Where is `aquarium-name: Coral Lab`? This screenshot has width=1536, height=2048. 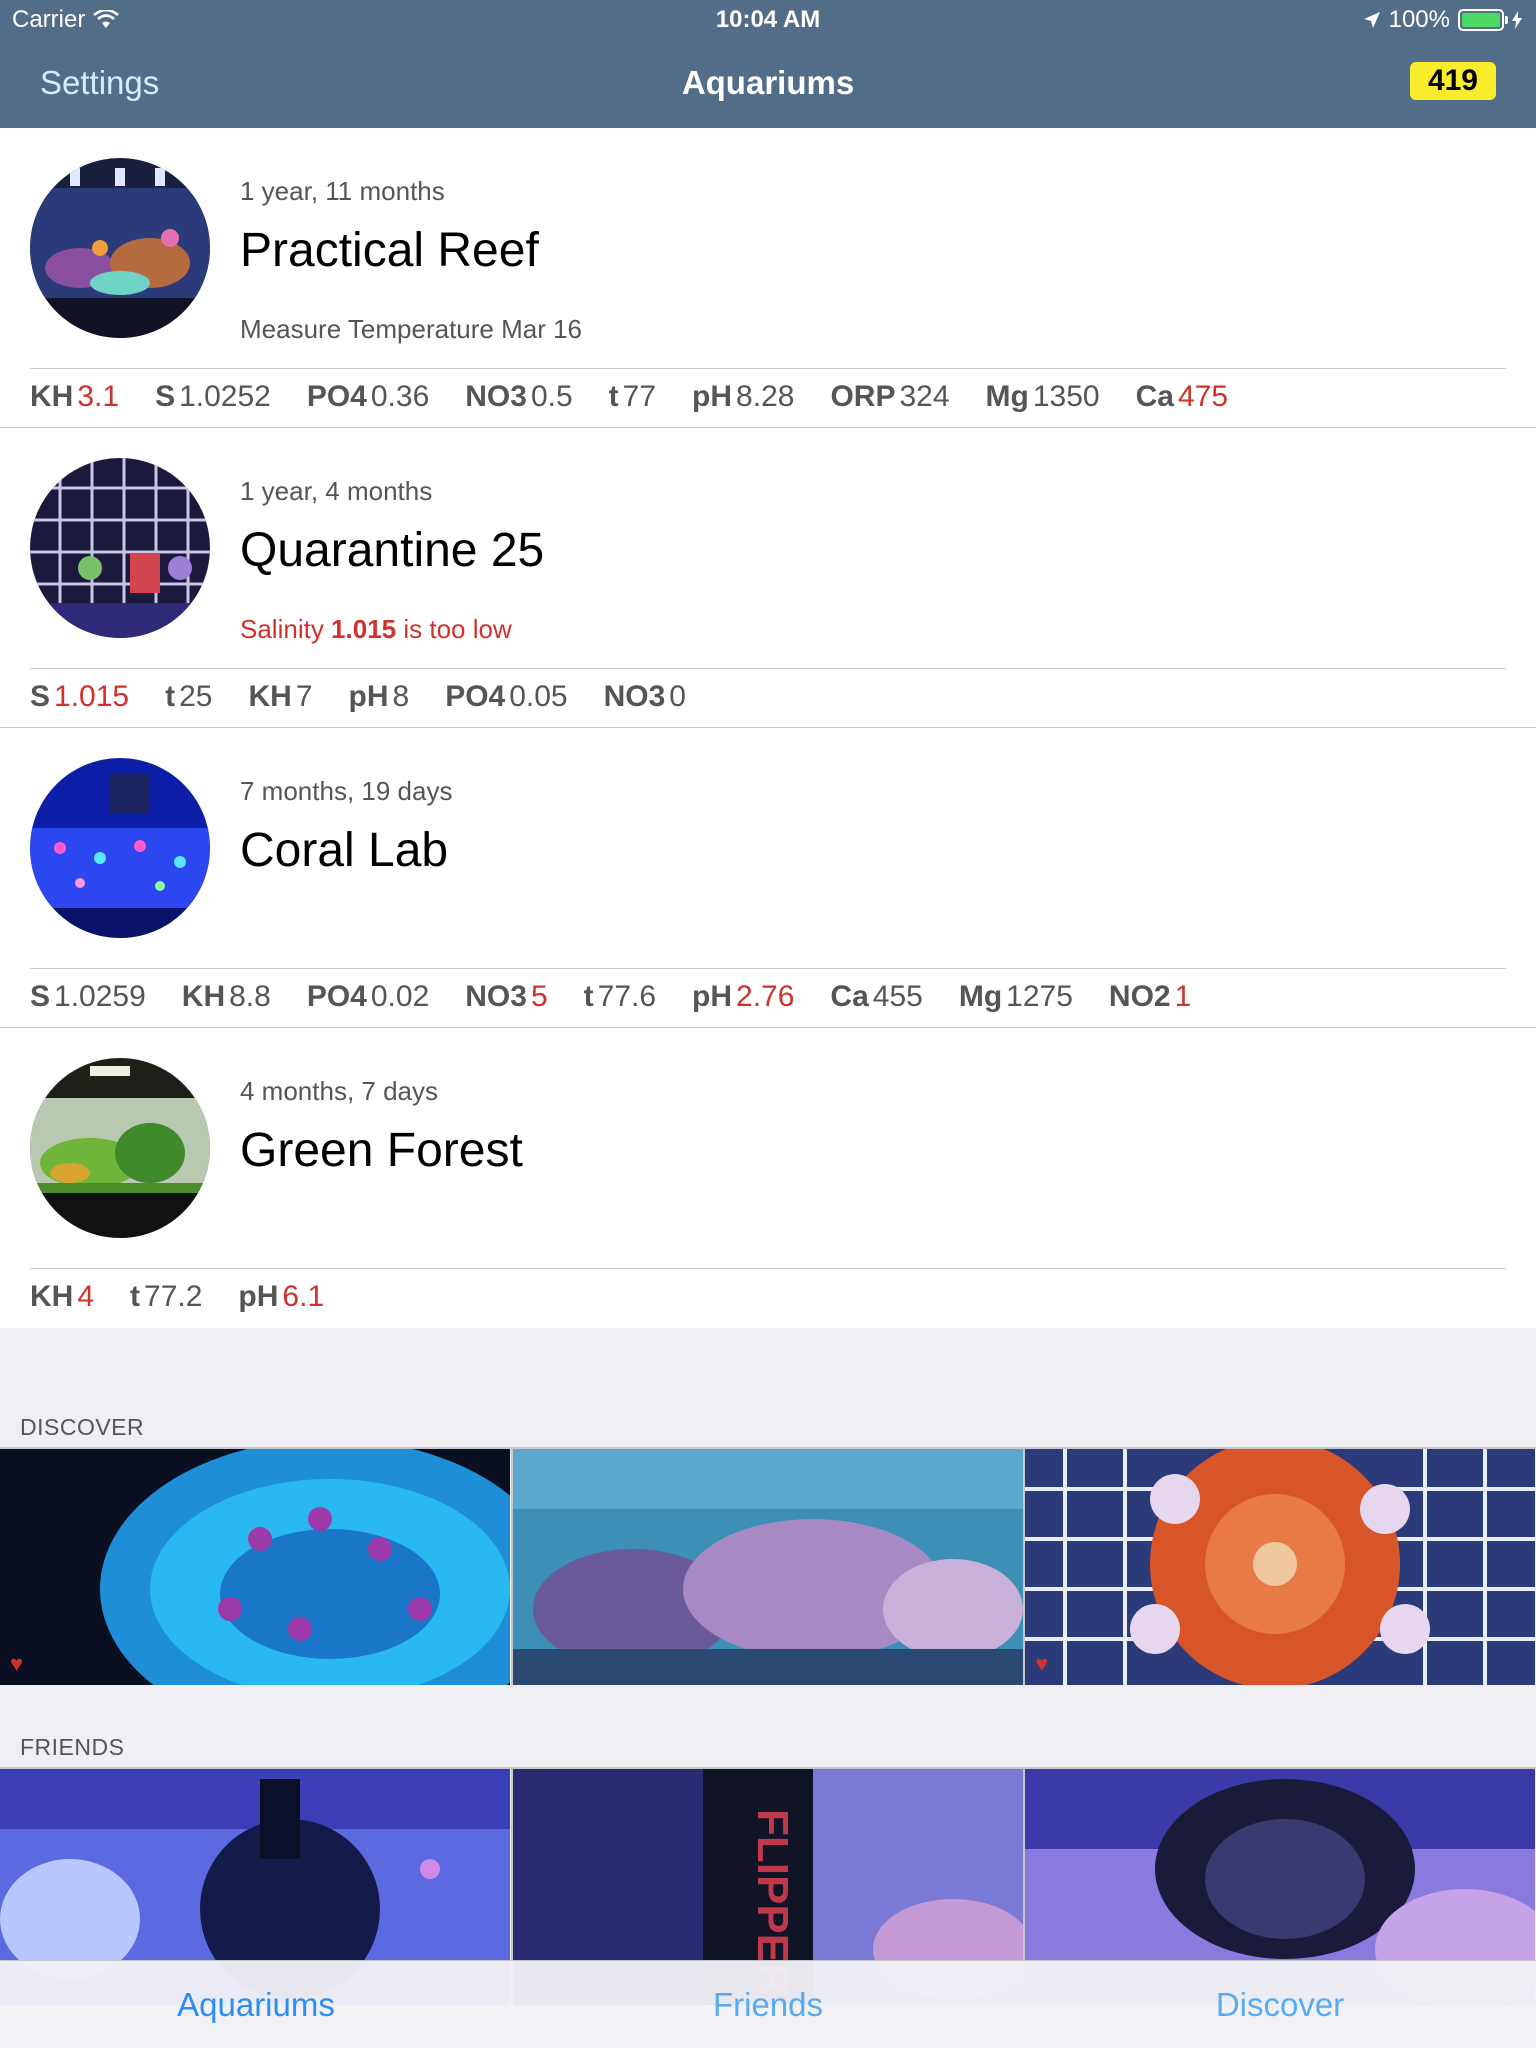
aquarium-name: Coral Lab is located at coordinates (344, 850).